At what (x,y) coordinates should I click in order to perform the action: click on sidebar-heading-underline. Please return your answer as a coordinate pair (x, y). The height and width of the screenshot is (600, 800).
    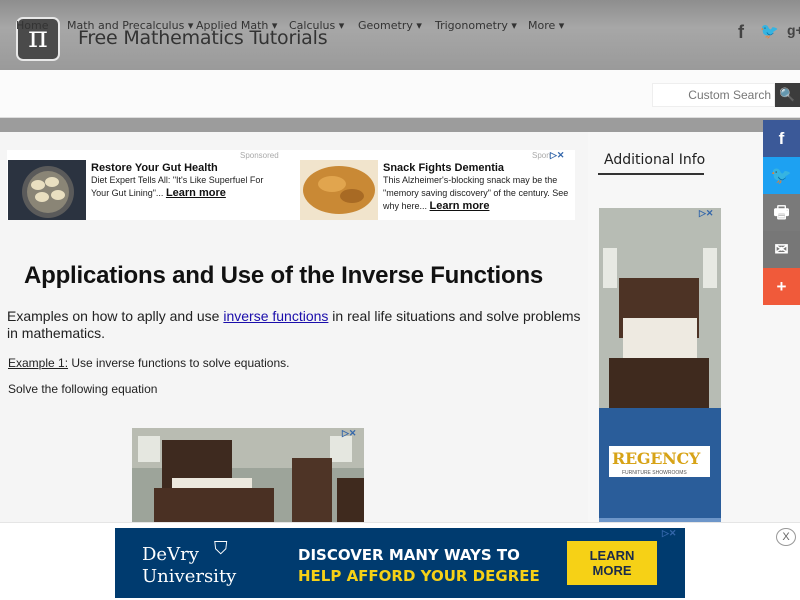
    Looking at the image, I should click on (651, 174).